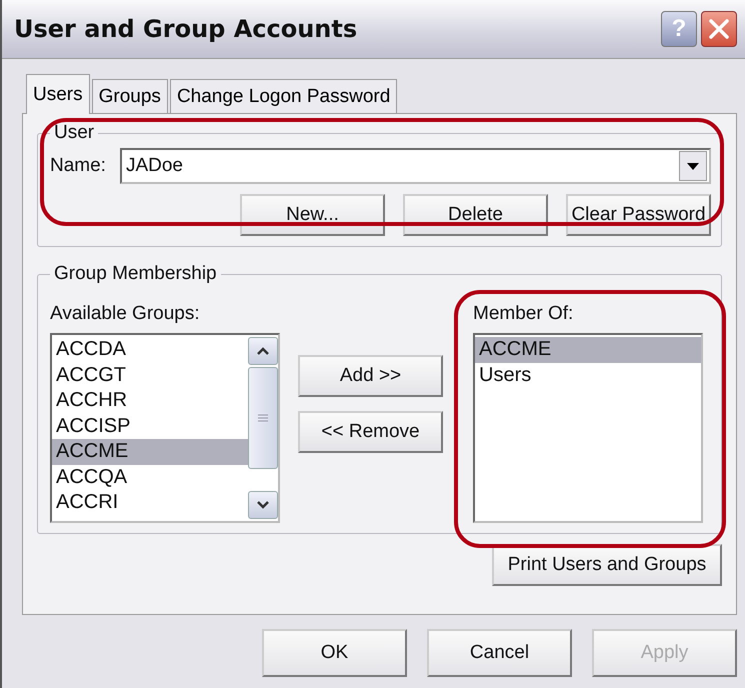 The height and width of the screenshot is (688, 745). I want to click on scroll-down-button, so click(263, 505).